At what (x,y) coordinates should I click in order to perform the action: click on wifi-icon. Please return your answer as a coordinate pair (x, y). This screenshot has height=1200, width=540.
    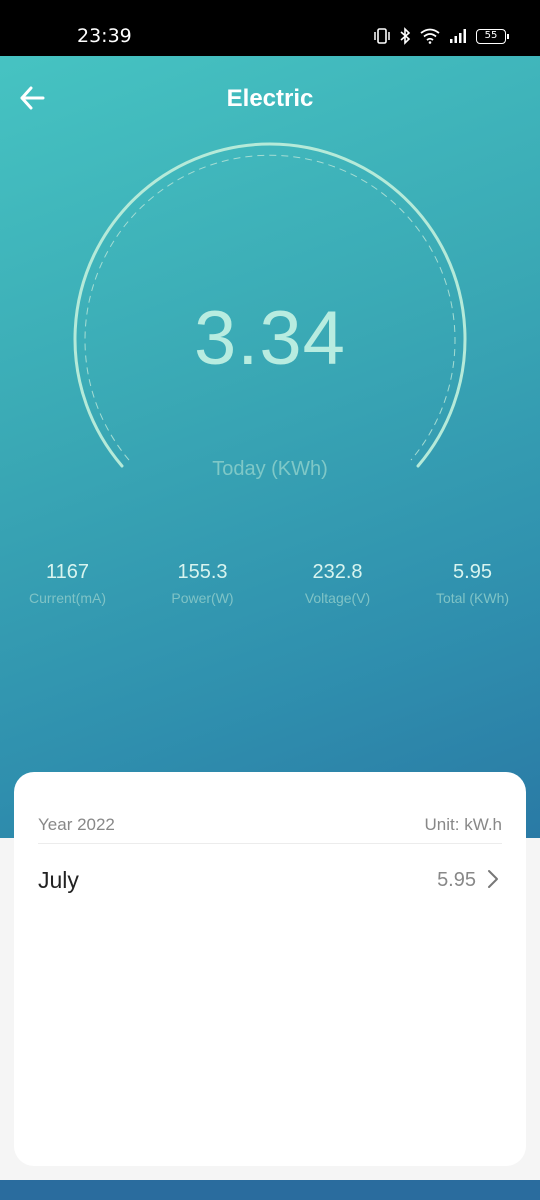
    Looking at the image, I should click on (430, 36).